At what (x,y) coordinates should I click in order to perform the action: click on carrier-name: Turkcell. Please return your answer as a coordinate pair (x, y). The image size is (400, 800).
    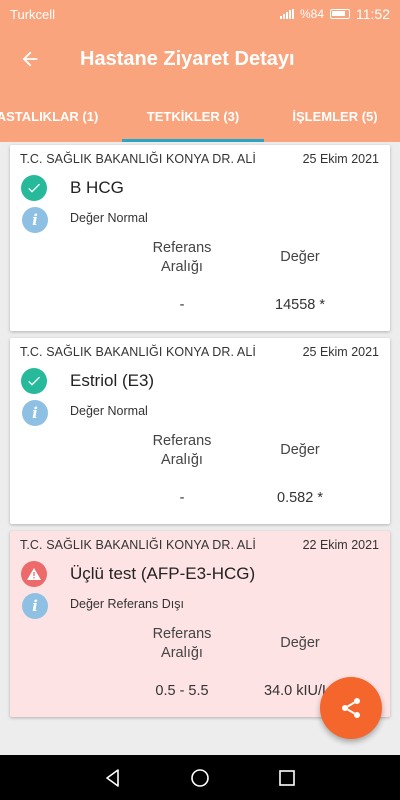
    Looking at the image, I should click on (33, 14).